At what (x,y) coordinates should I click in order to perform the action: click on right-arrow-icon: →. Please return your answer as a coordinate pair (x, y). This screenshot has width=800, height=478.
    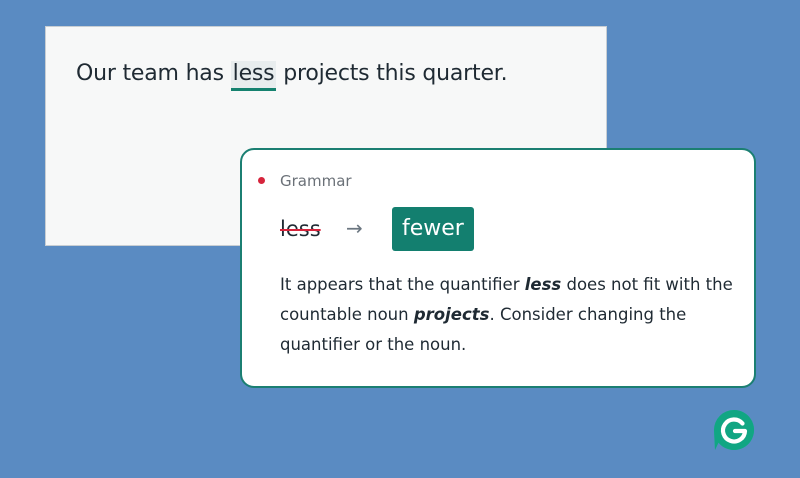
    Looking at the image, I should click on (354, 228).